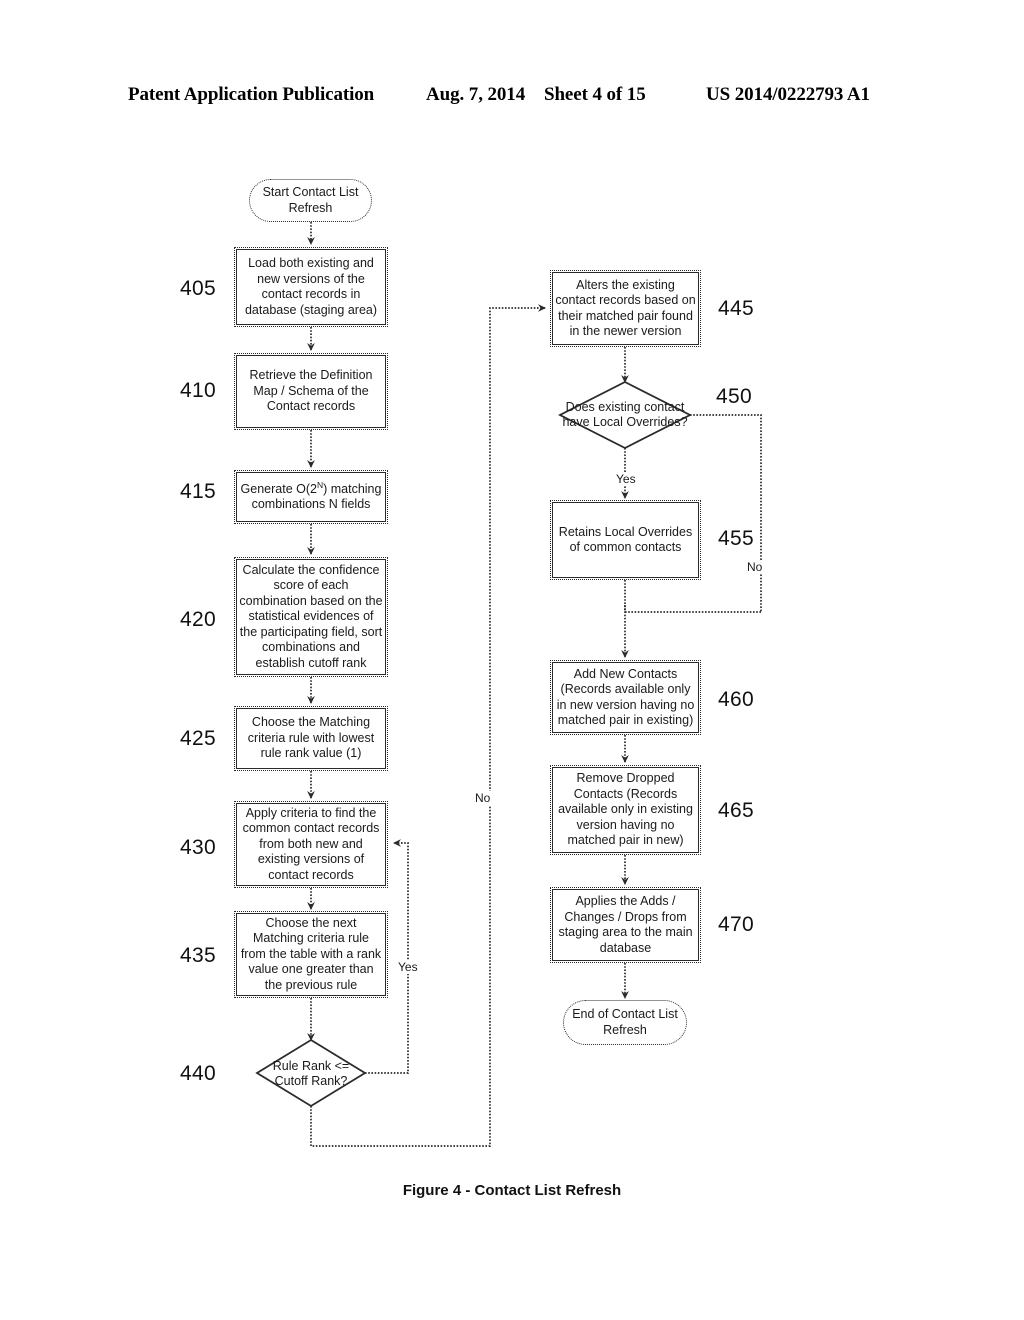 This screenshot has width=1024, height=1320. What do you see at coordinates (198, 390) in the screenshot?
I see `ref-label-410: 410` at bounding box center [198, 390].